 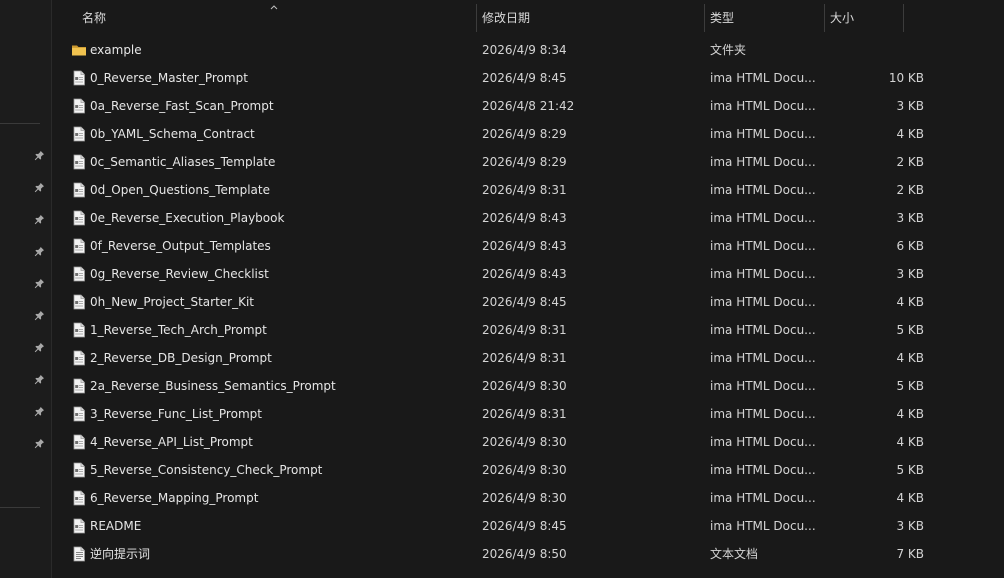 What do you see at coordinates (764, 18) in the screenshot?
I see `column-header-type: 类型` at bounding box center [764, 18].